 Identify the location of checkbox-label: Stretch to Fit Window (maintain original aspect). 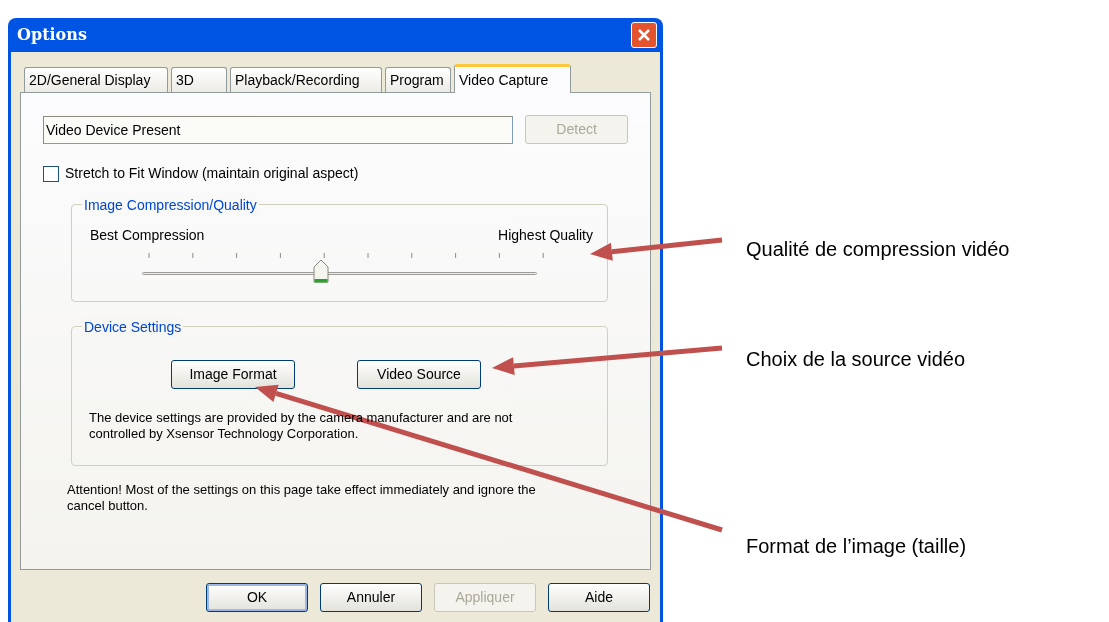
(212, 173).